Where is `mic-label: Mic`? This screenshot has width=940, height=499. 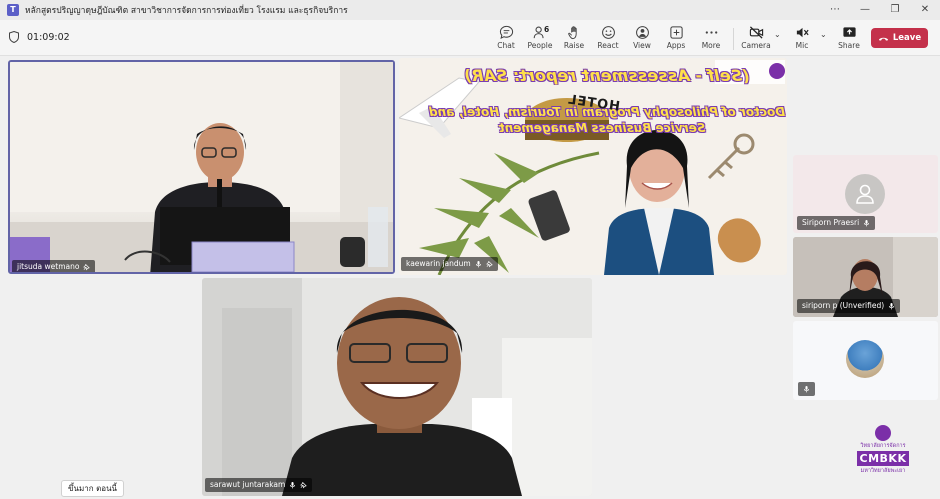 mic-label: Mic is located at coordinates (802, 45).